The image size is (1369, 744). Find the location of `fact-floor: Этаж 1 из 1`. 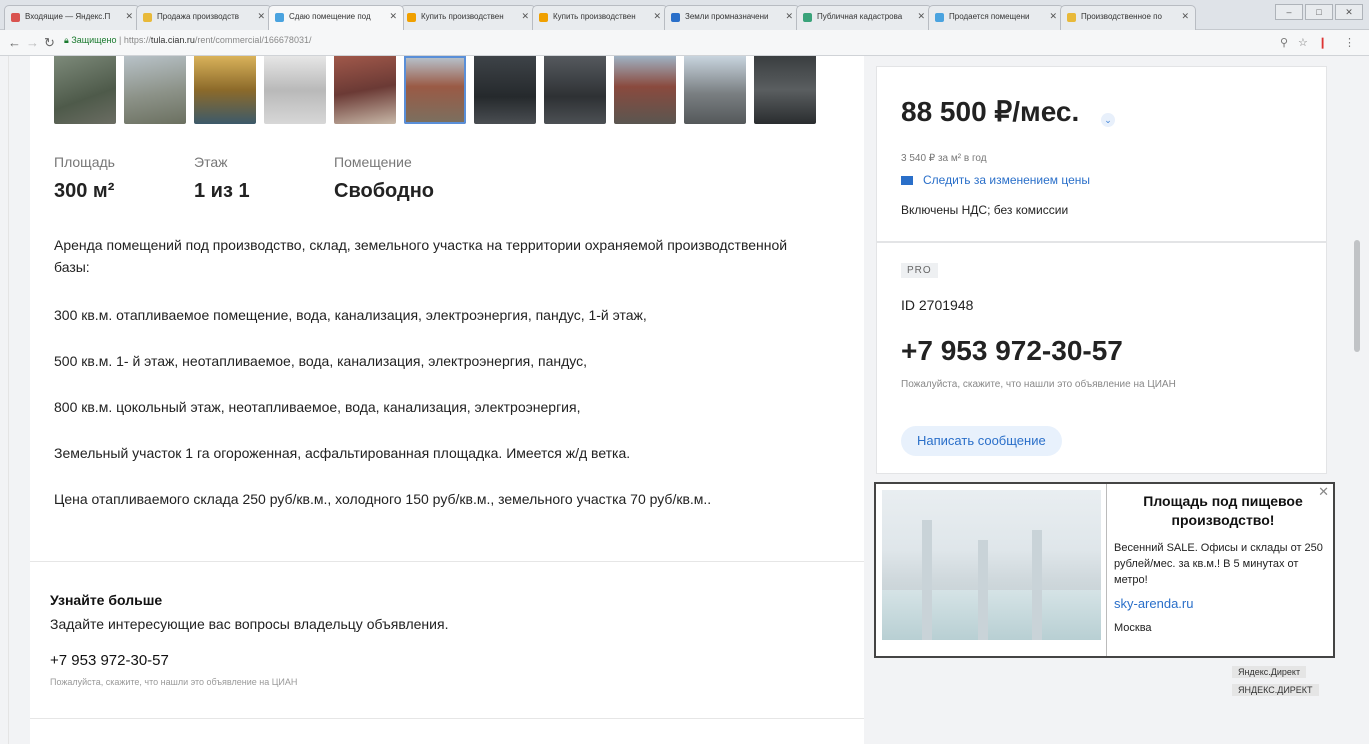

fact-floor: Этаж 1 из 1 is located at coordinates (222, 178).